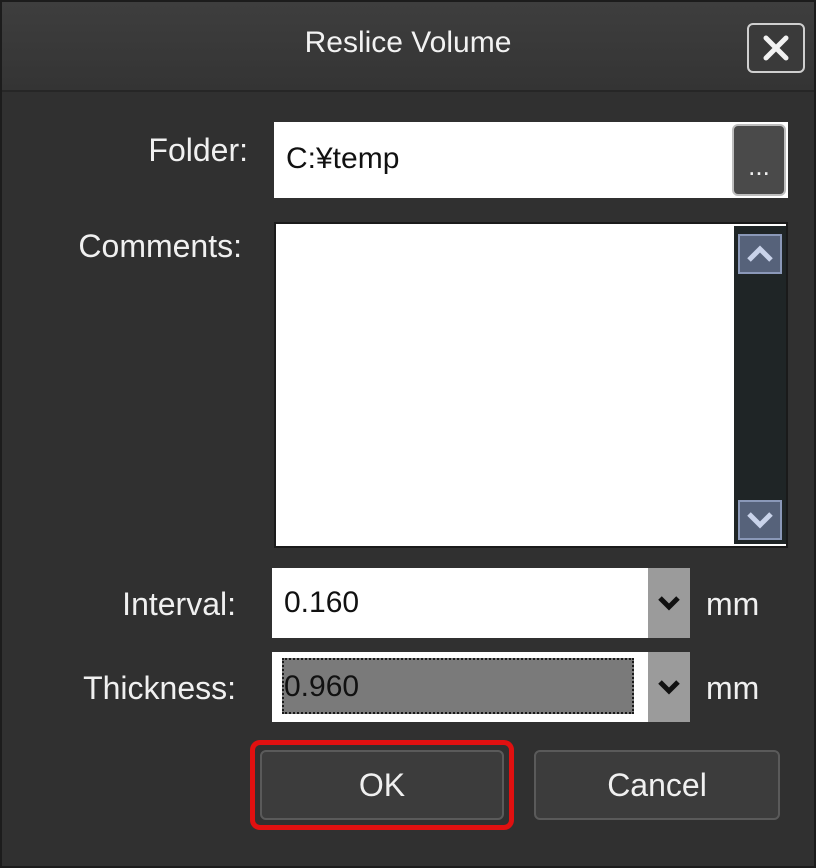 The image size is (816, 868). I want to click on interval-label: Interval:, so click(179, 604).